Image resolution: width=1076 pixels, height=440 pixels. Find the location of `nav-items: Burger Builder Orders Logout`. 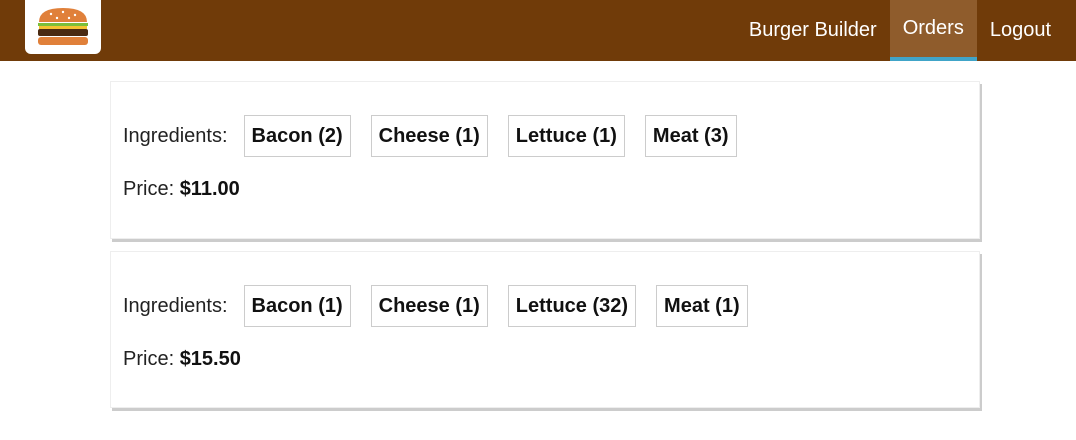

nav-items: Burger Builder Orders Logout is located at coordinates (900, 30).